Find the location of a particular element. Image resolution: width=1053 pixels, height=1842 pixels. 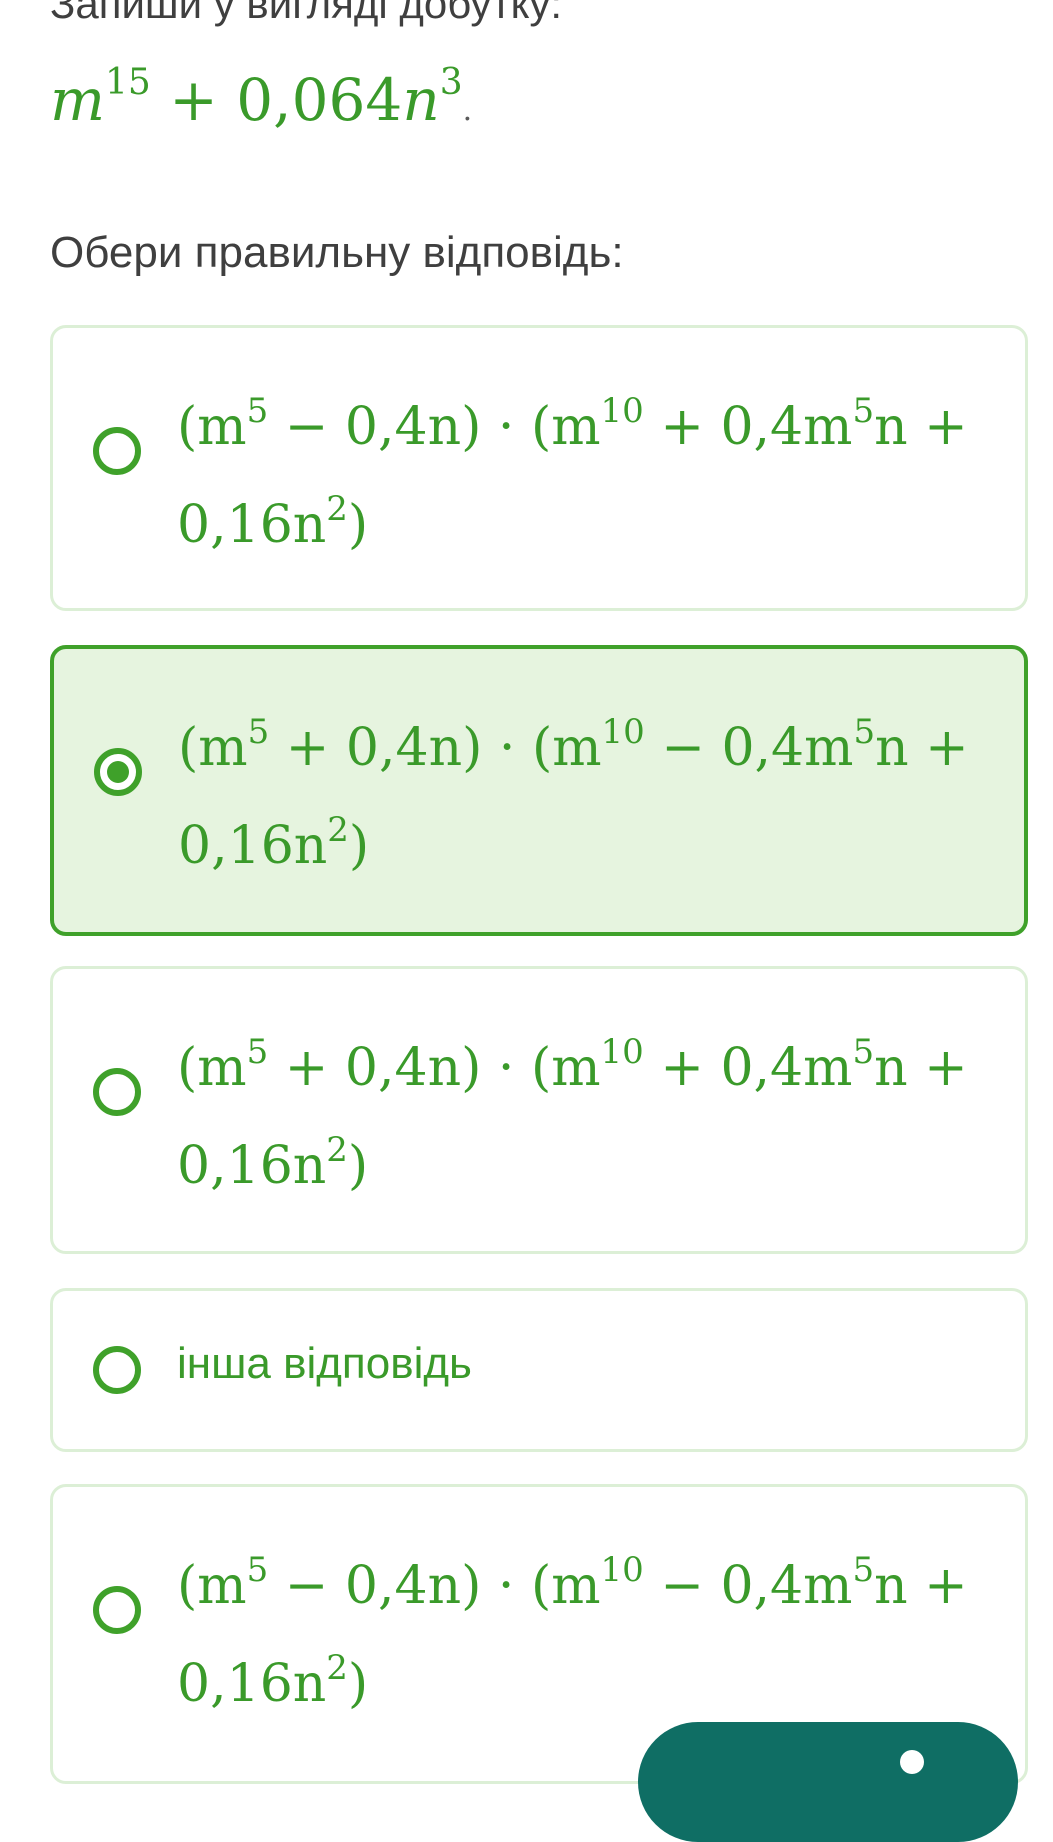

answer-instruction: Обери правильну відповідь: is located at coordinates (337, 252).